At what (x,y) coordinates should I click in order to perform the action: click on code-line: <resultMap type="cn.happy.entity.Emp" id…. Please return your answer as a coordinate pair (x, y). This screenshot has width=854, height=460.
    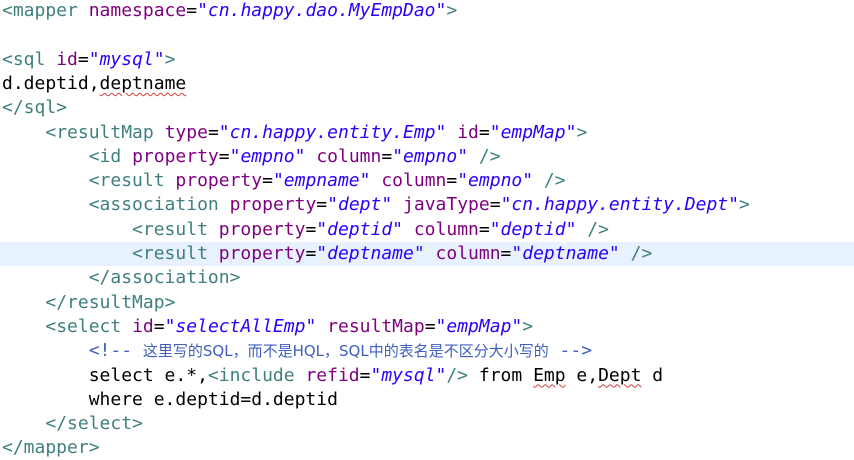
    Looking at the image, I should click on (427, 133).